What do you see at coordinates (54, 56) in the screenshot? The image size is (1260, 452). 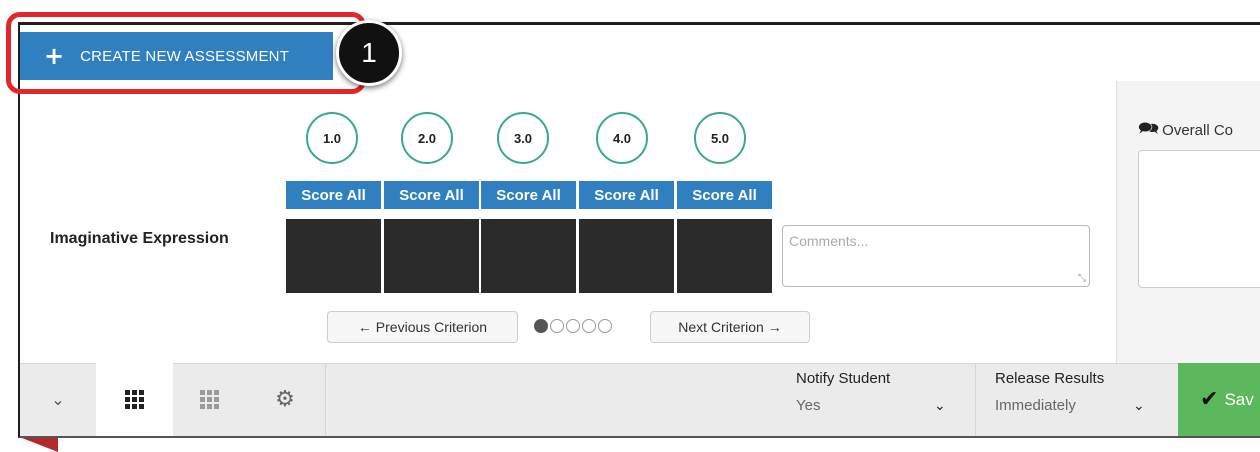 I see `plus-icon: +` at bounding box center [54, 56].